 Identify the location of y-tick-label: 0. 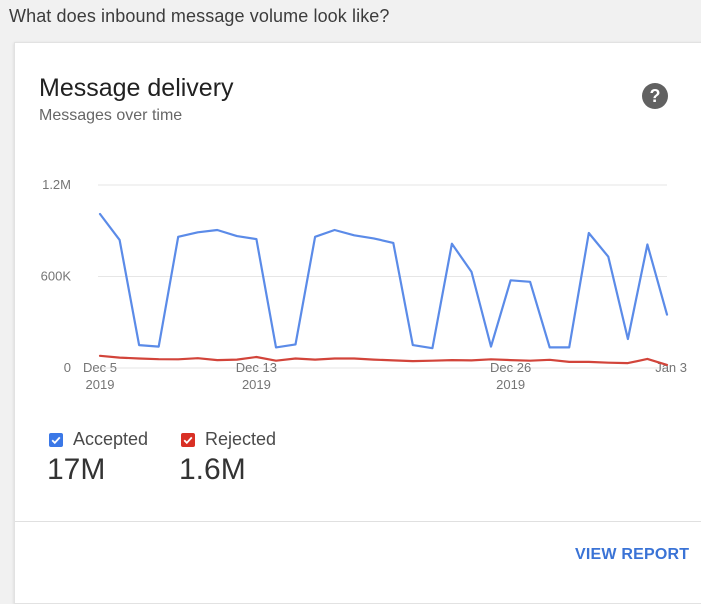
(67, 367).